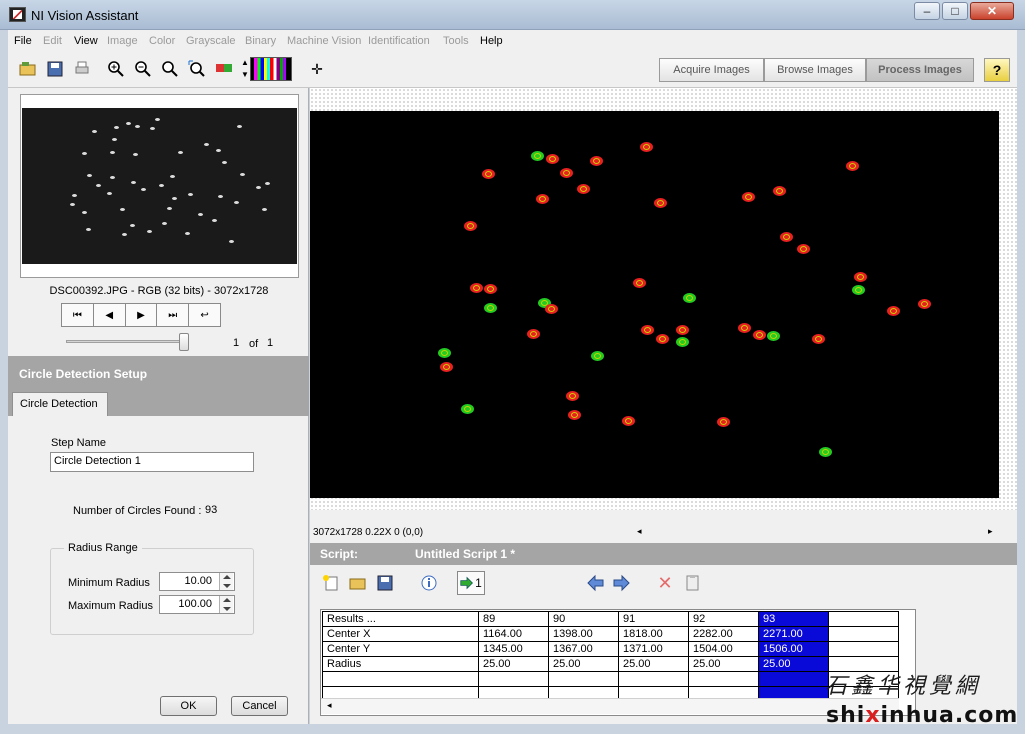  I want to click on new-document-icon, so click(330, 583).